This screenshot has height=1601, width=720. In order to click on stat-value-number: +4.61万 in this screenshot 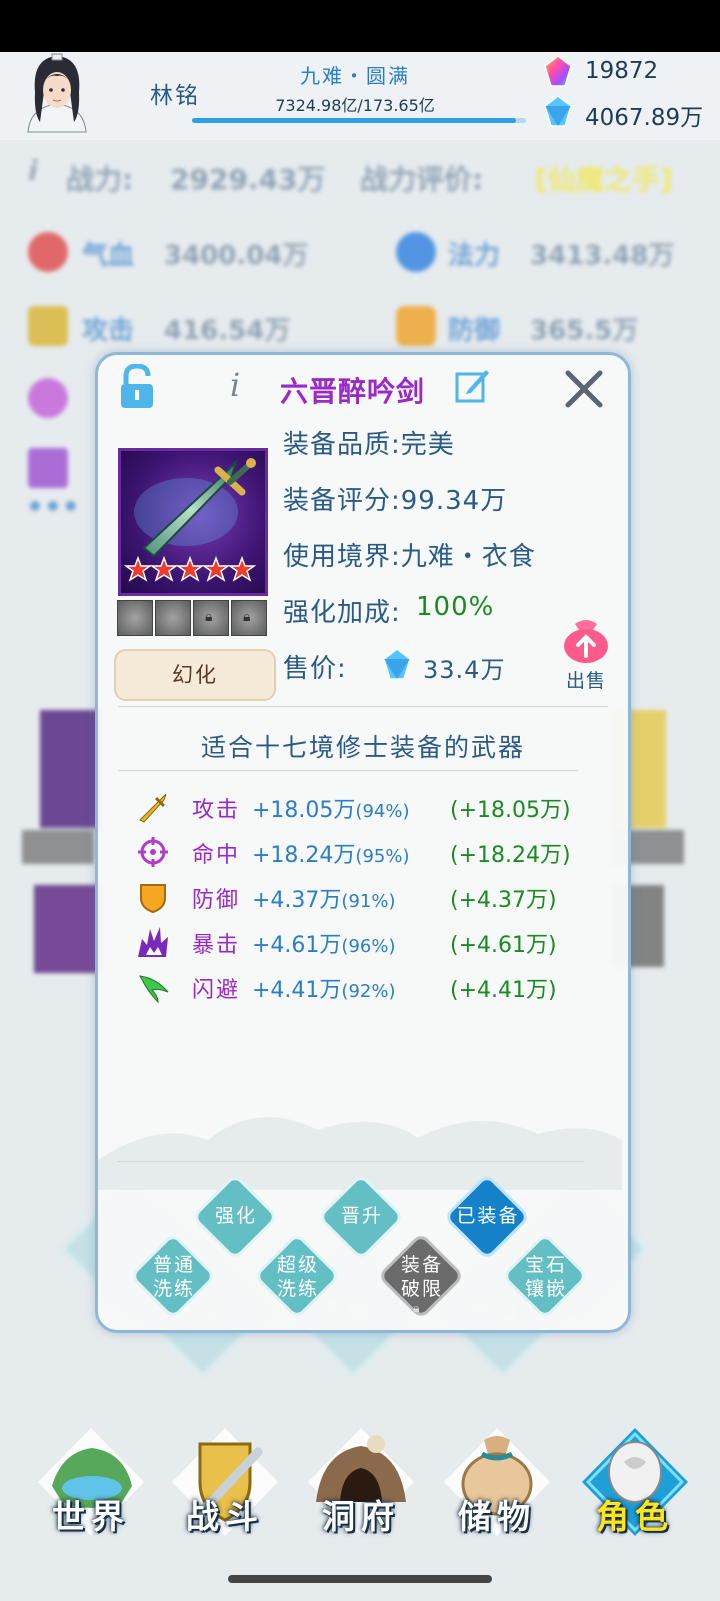, I will do `click(297, 945)`.